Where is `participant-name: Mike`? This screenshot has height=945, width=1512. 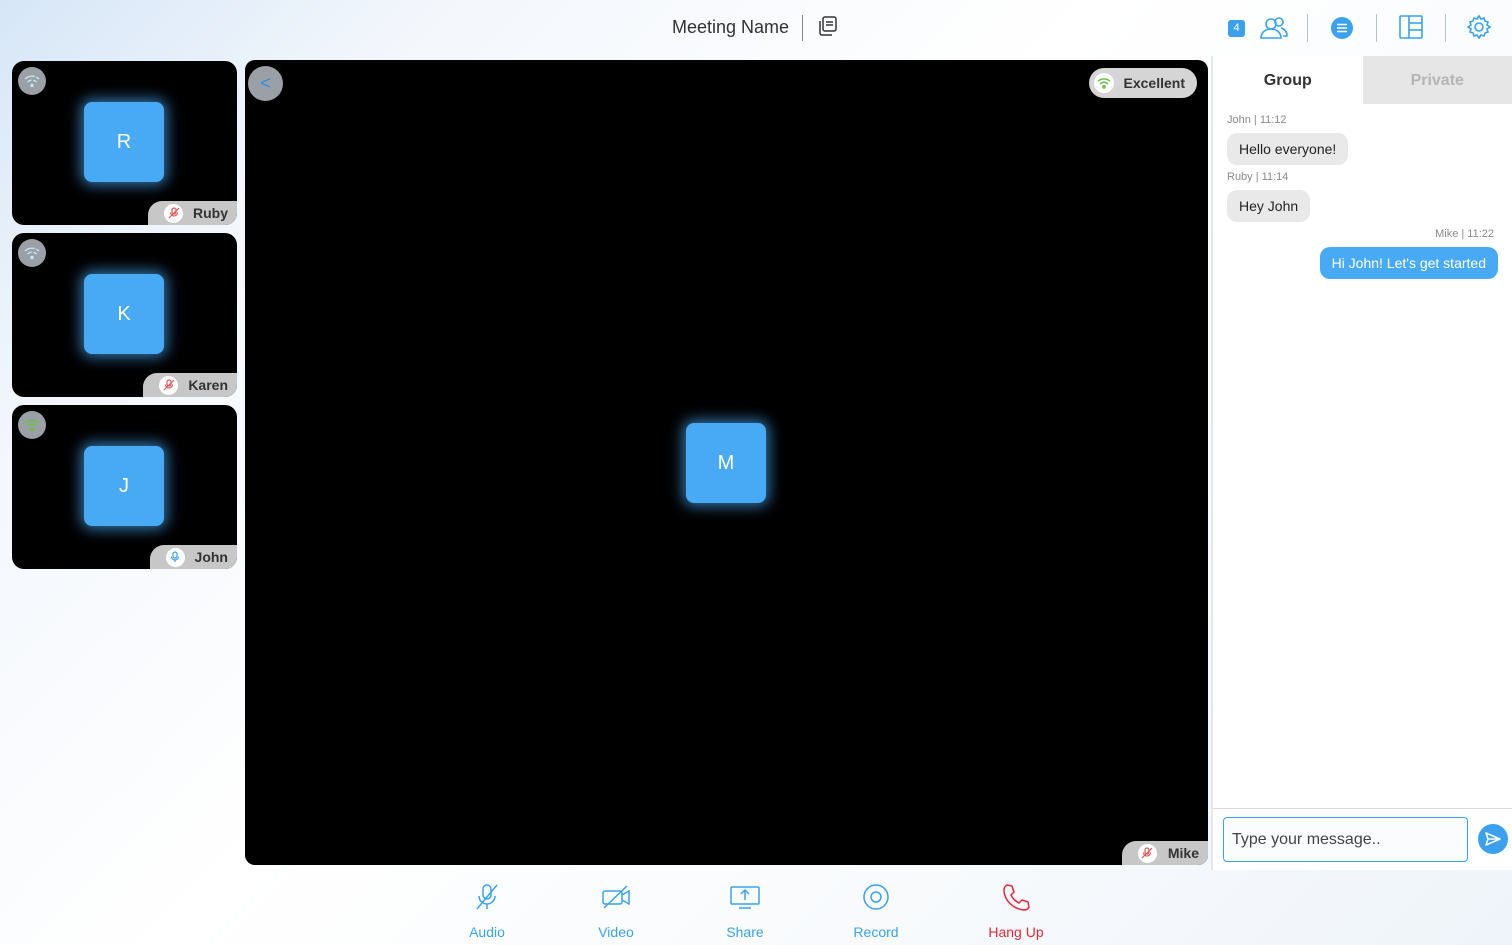 participant-name: Mike is located at coordinates (1183, 853).